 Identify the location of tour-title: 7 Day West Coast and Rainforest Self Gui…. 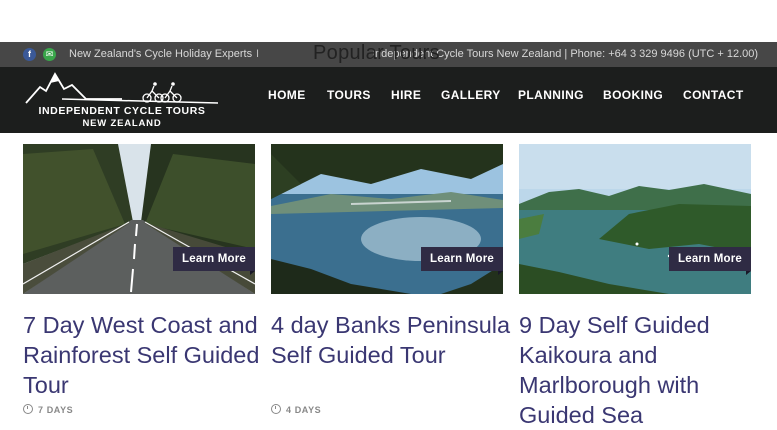
(143, 355).